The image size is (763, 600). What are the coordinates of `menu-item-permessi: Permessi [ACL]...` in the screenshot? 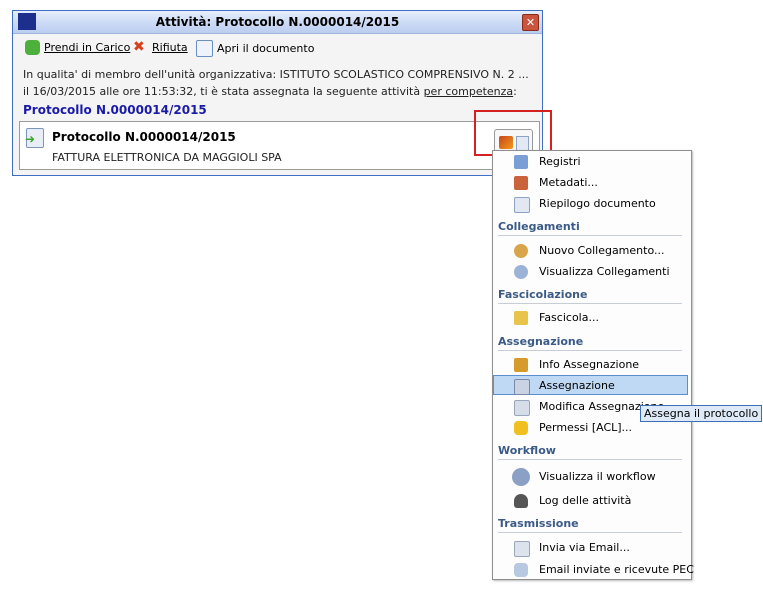 It's located at (585, 427).